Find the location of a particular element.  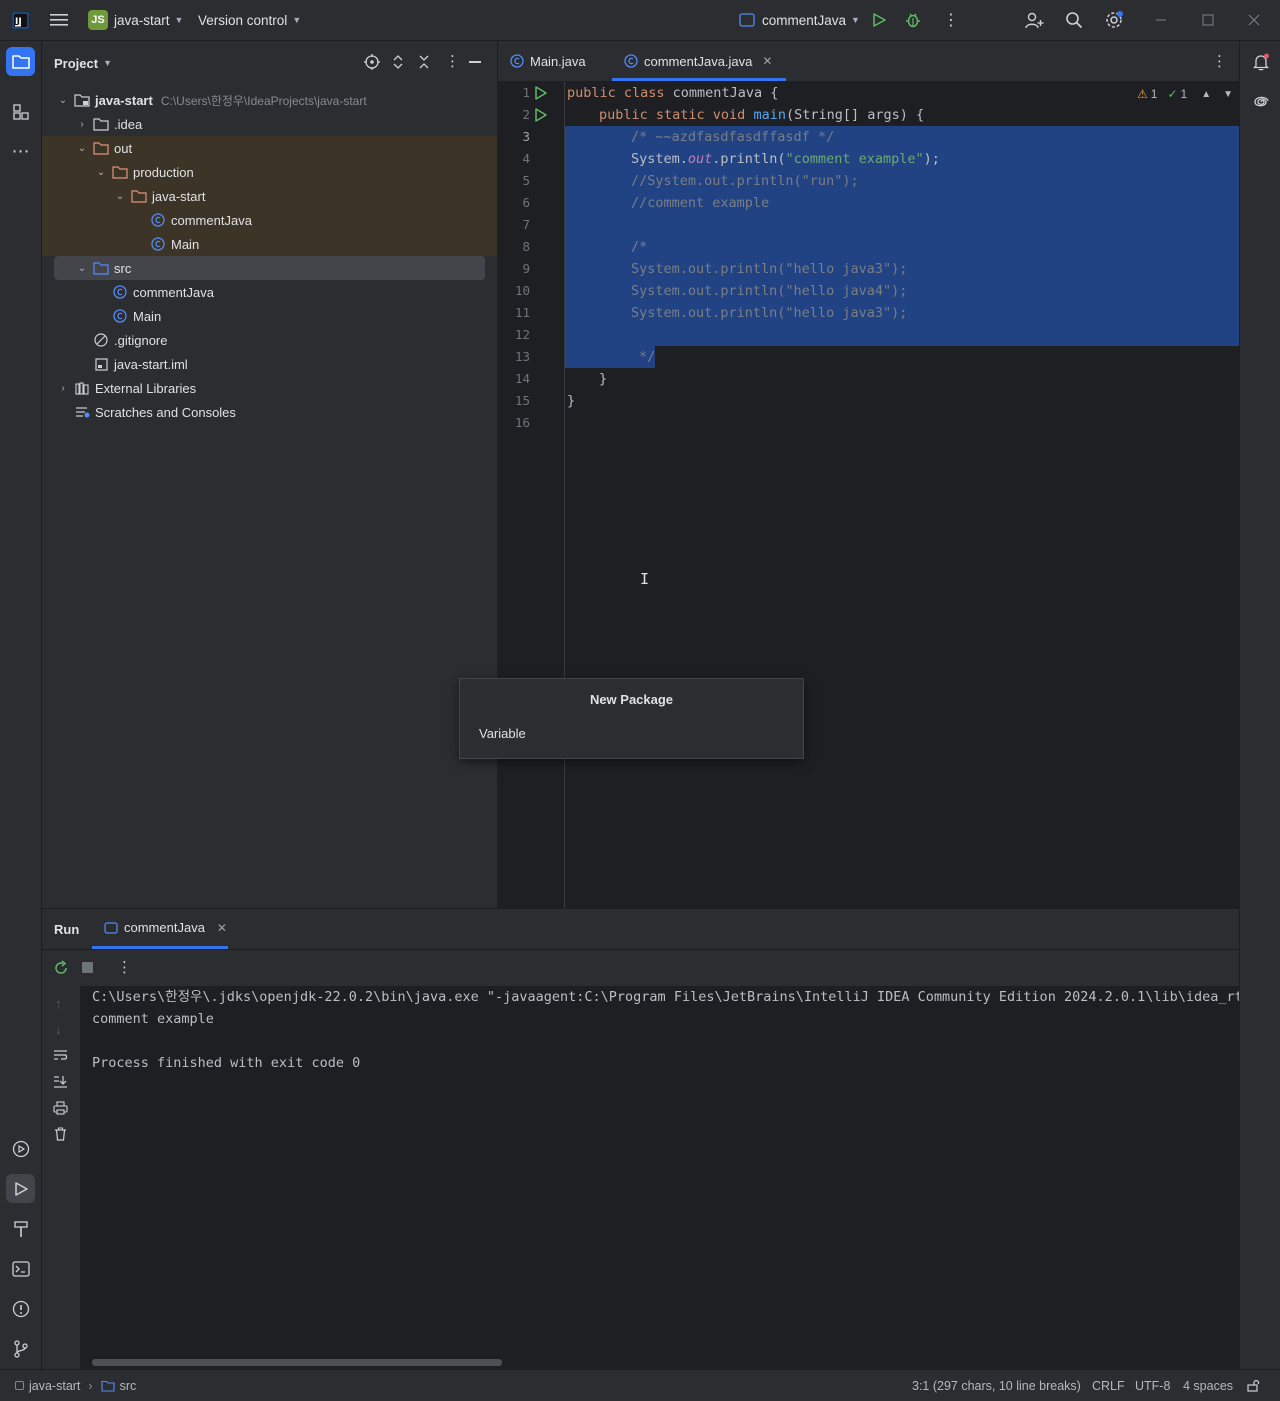

minimize-window-button is located at coordinates (1161, 20).